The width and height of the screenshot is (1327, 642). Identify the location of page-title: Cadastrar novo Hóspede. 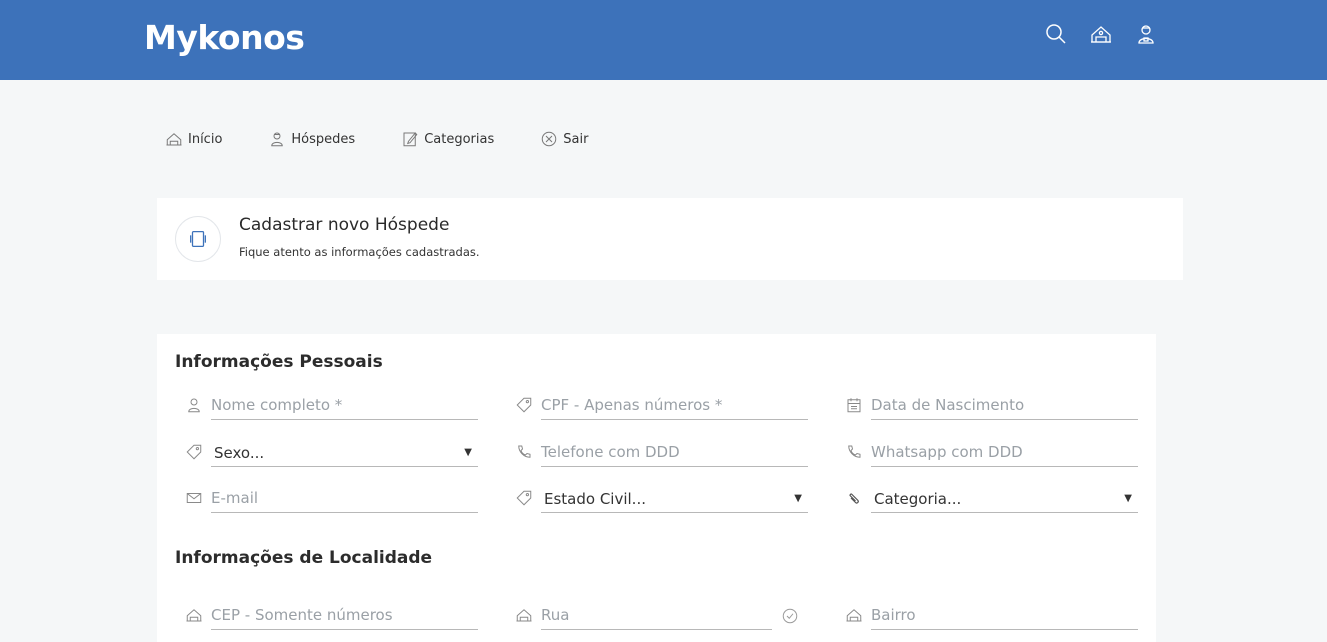
(344, 225).